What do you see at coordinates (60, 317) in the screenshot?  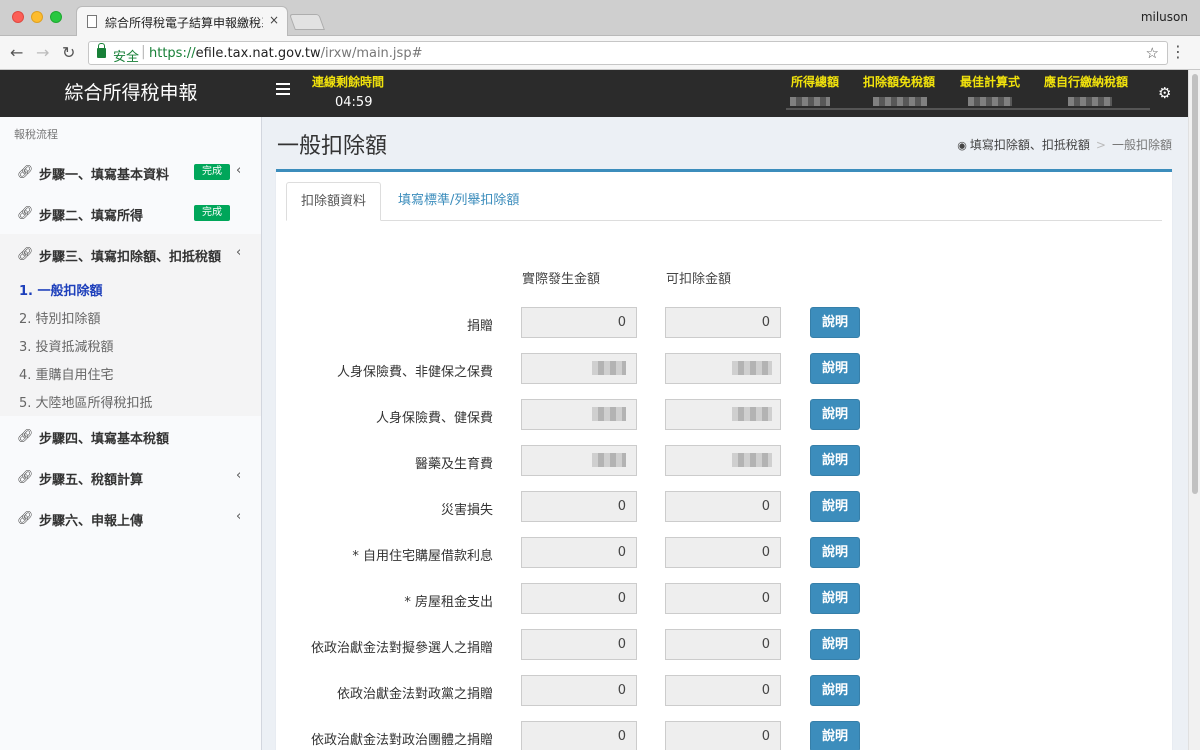 I see `sidebar-sub-item-special-deduction: 2. 特別扣除額` at bounding box center [60, 317].